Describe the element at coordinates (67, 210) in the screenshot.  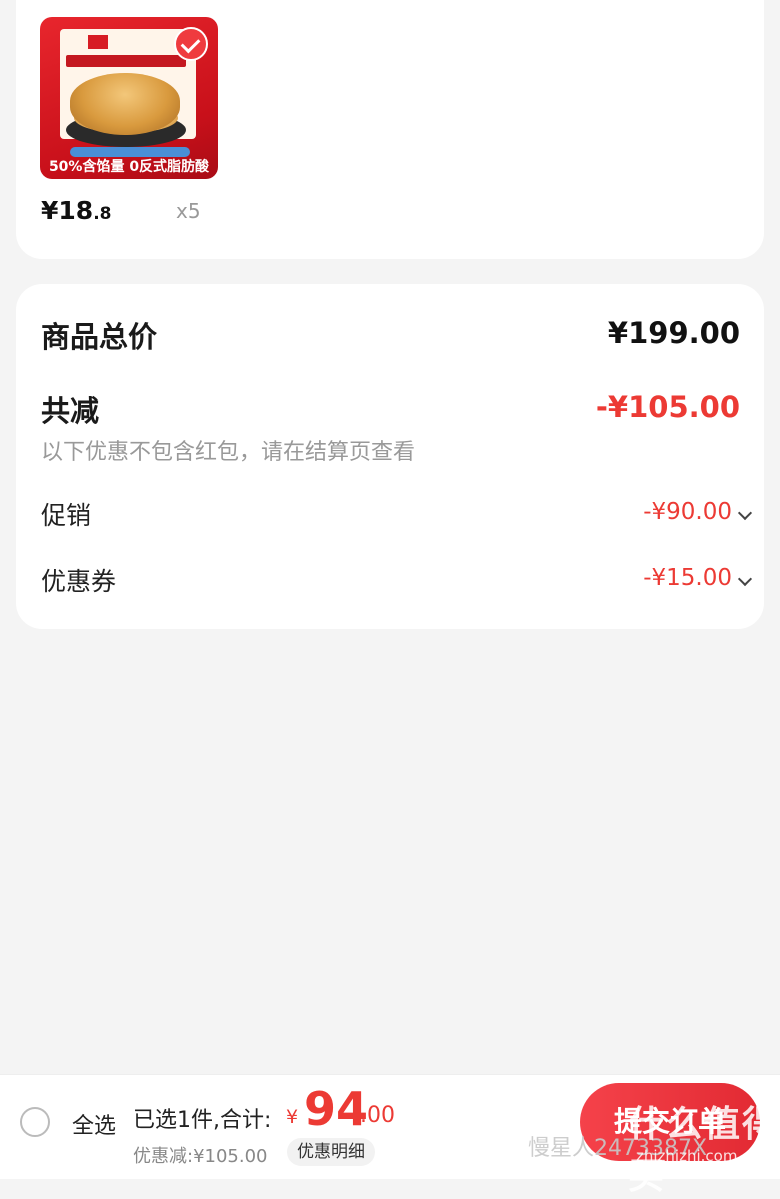
I see `product-price-int: ¥18` at that location.